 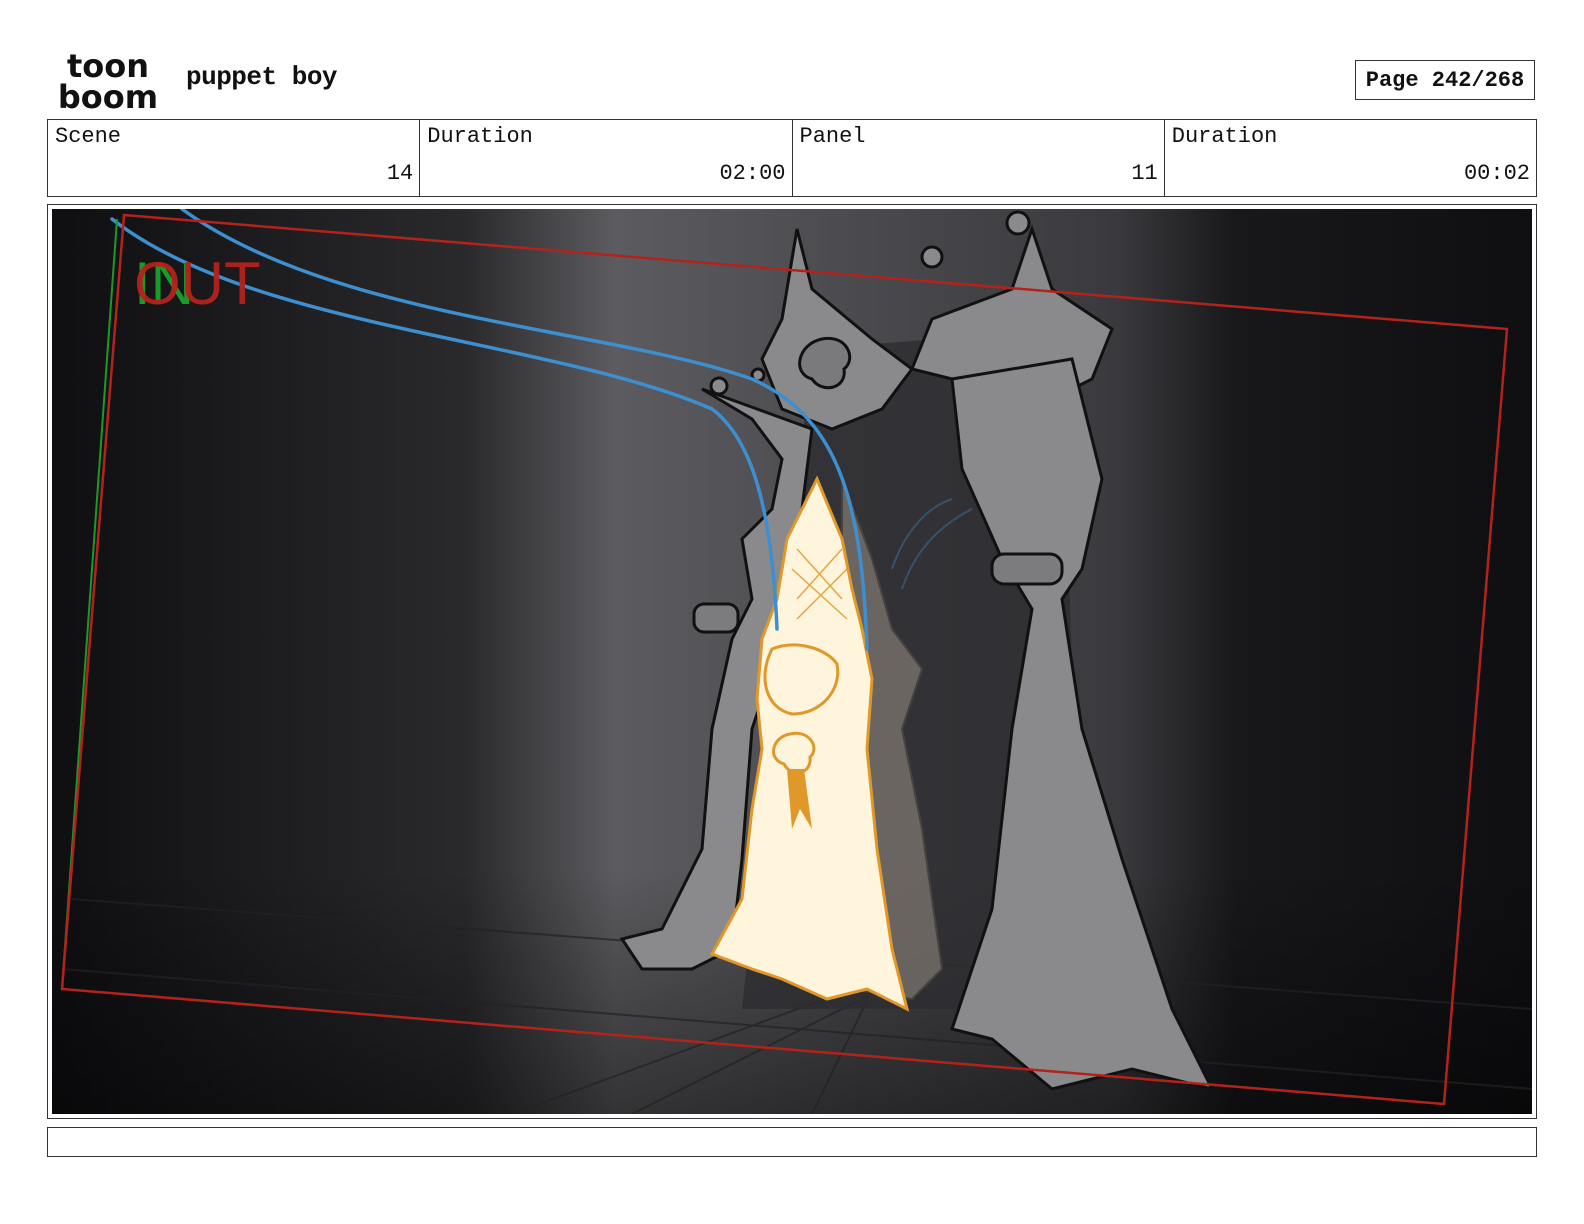 I want to click on panel-duration-value: 00:02, so click(x=1496, y=173).